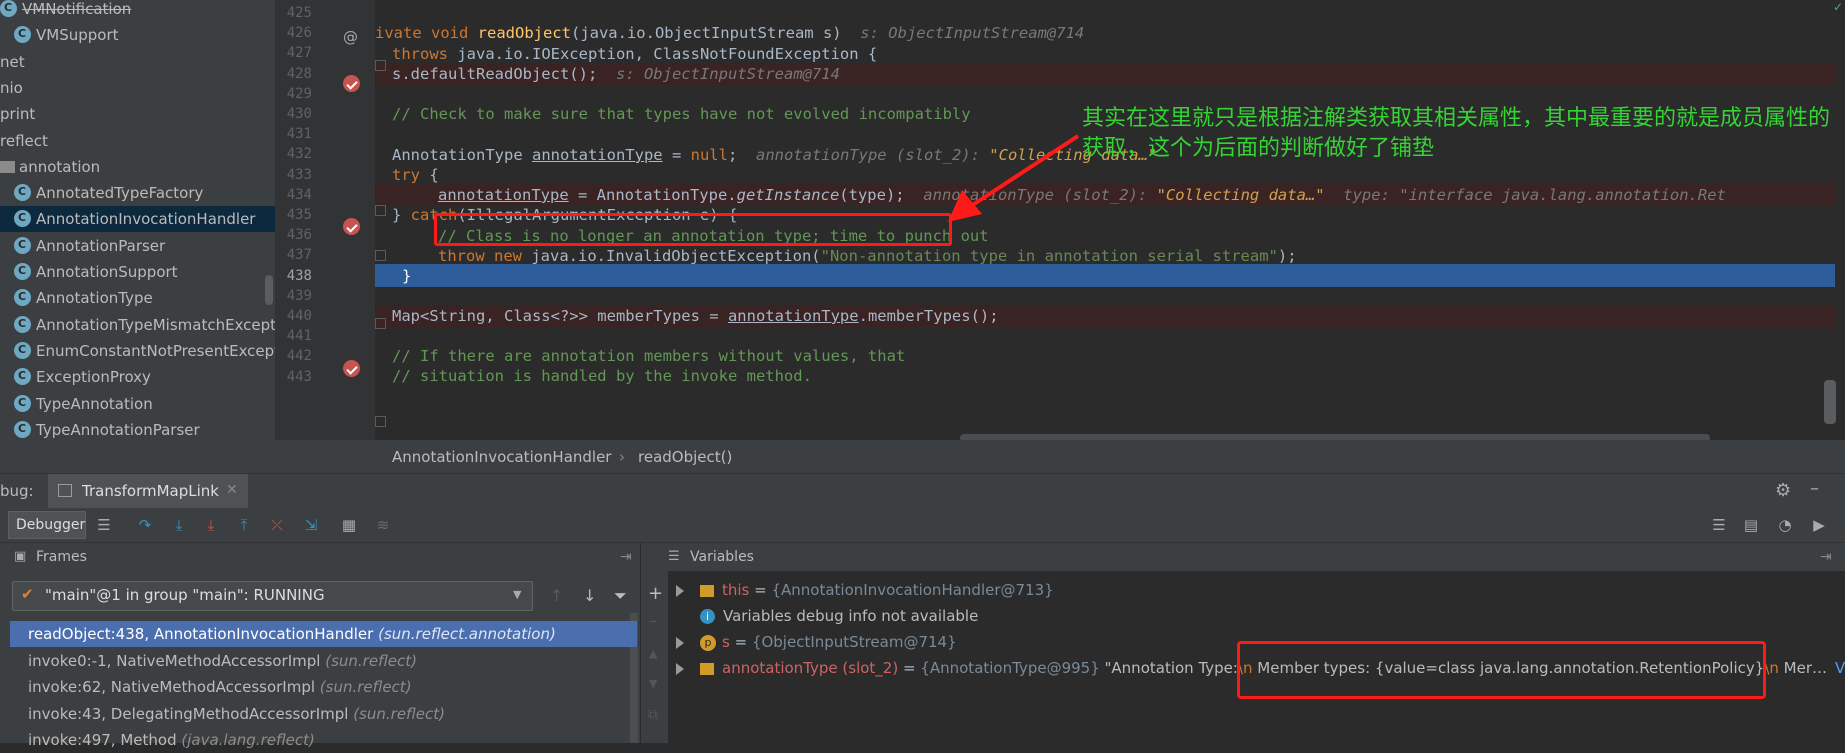 The width and height of the screenshot is (1845, 753). What do you see at coordinates (426, 33) in the screenshot?
I see `code-token: ivate void` at bounding box center [426, 33].